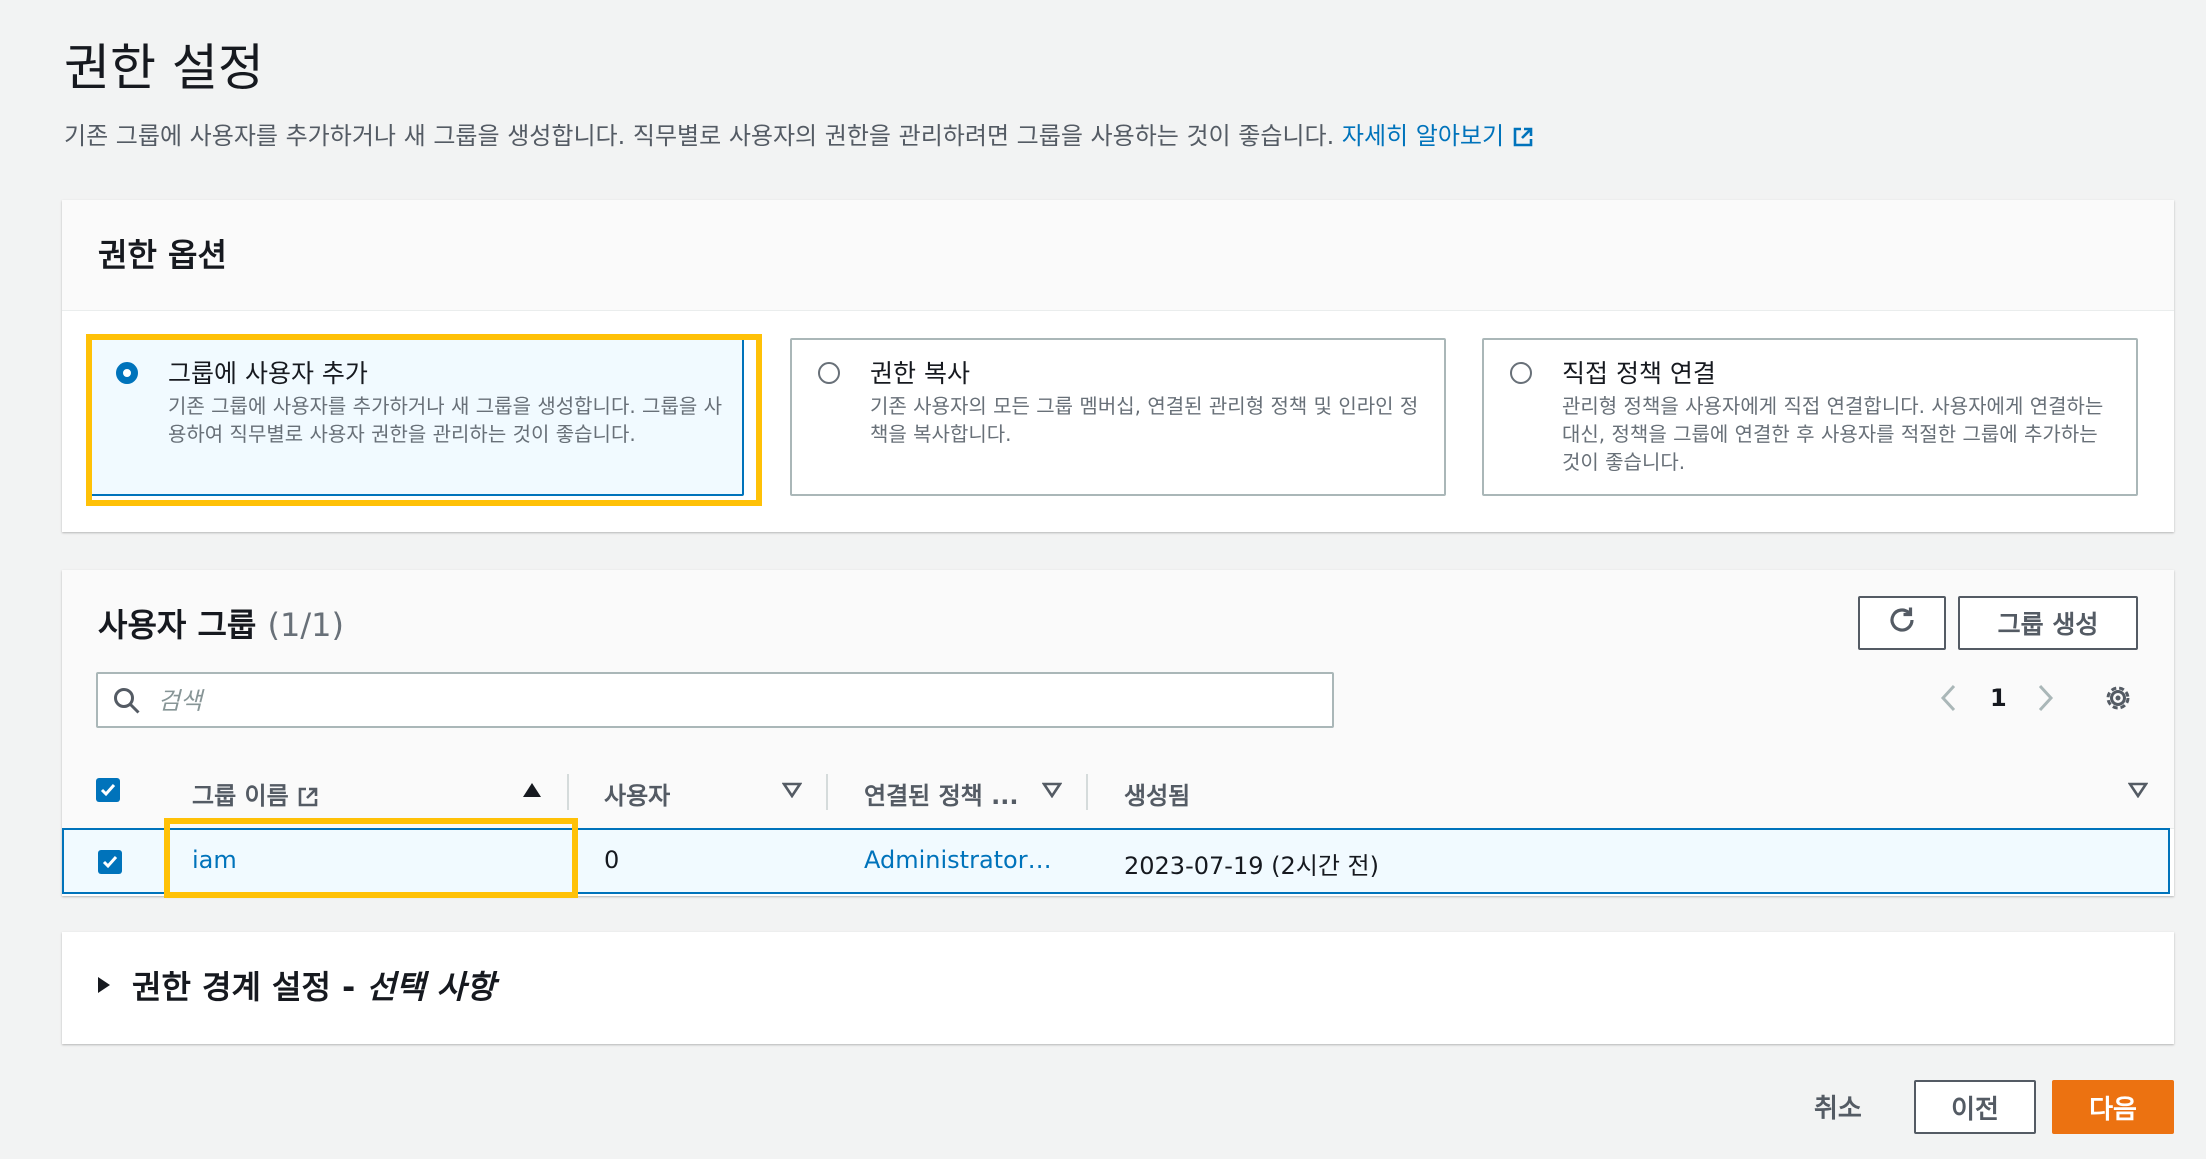  What do you see at coordinates (221, 625) in the screenshot?
I see `user-groups-heading: 사용자 그룹 (1/1)` at bounding box center [221, 625].